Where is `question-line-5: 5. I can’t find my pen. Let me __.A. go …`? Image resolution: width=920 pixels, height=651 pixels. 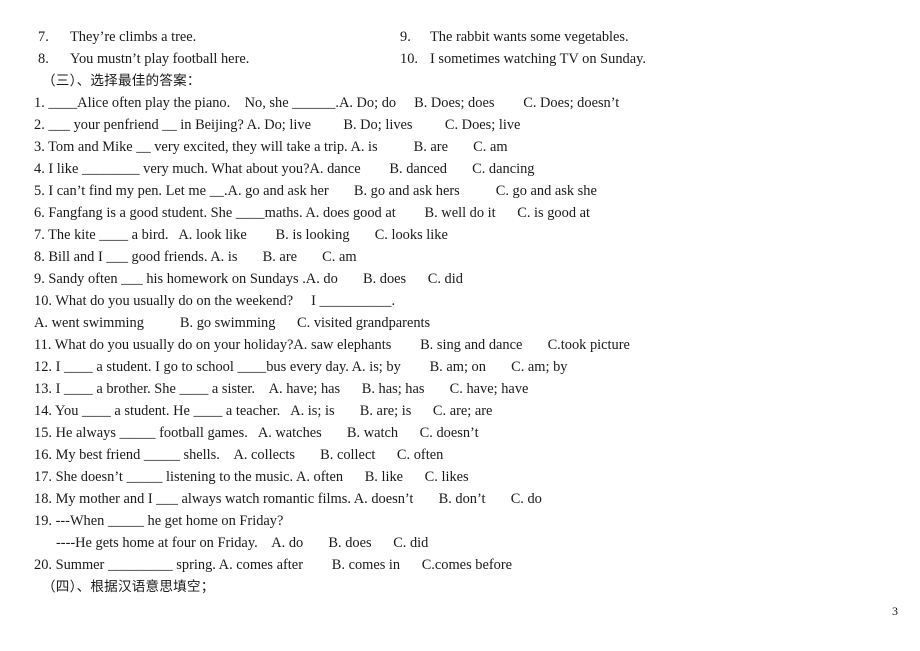 question-line-5: 5. I can’t find my pen. Let me __.A. go … is located at coordinates (315, 191).